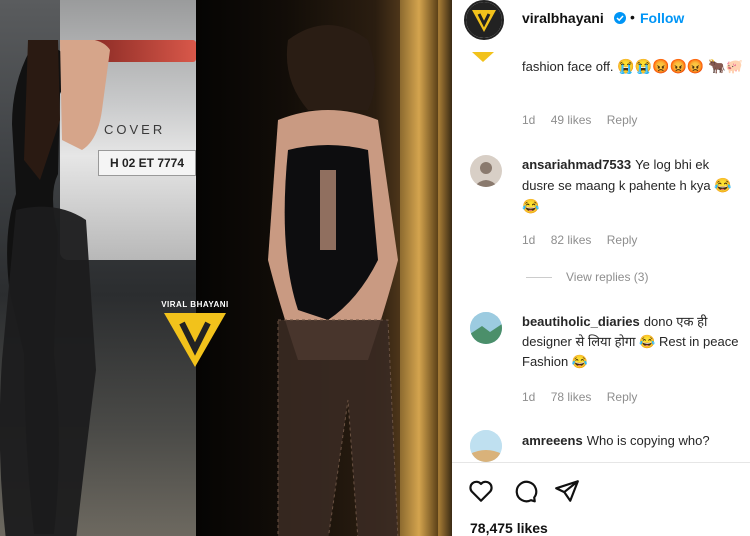 The height and width of the screenshot is (536, 750). Describe the element at coordinates (601, 462) in the screenshot. I see `divider` at that location.